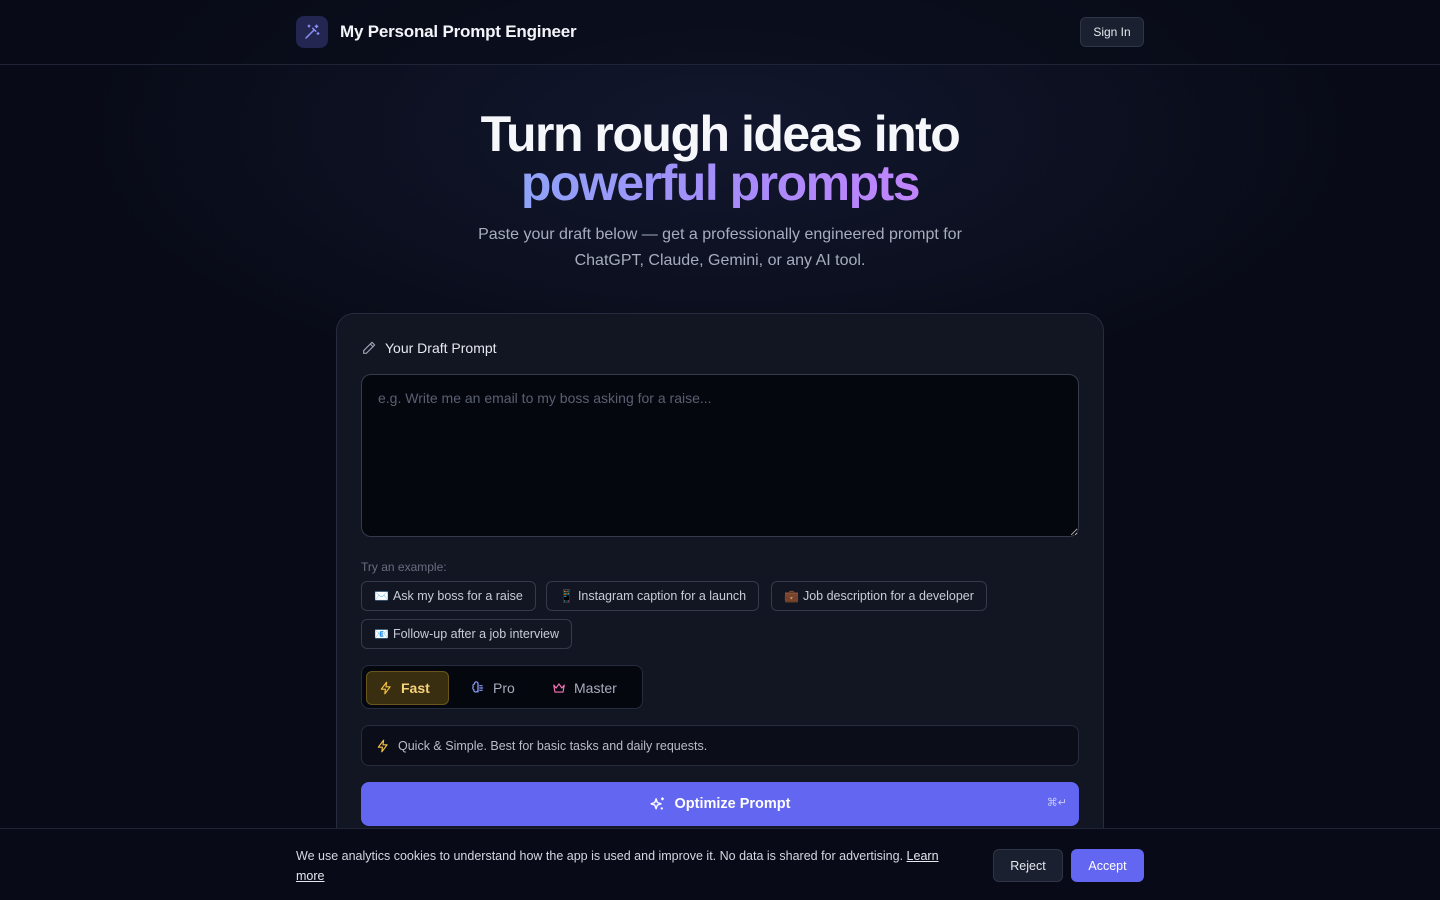 This screenshot has height=900, width=1440. I want to click on mode-label: Master, so click(595, 688).